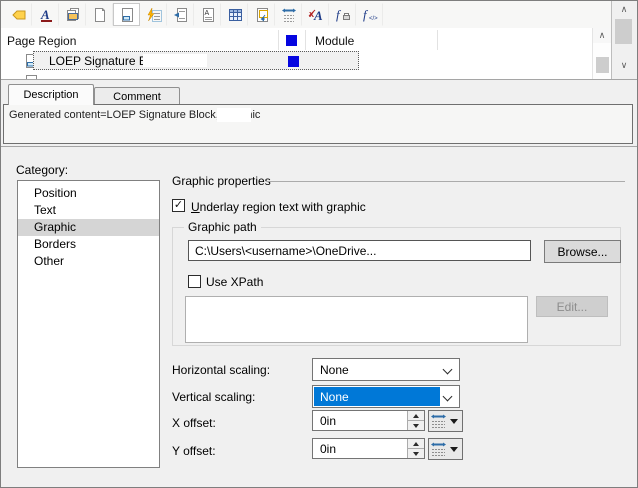  Describe the element at coordinates (42, 170) in the screenshot. I see `category-label: Category:` at that location.